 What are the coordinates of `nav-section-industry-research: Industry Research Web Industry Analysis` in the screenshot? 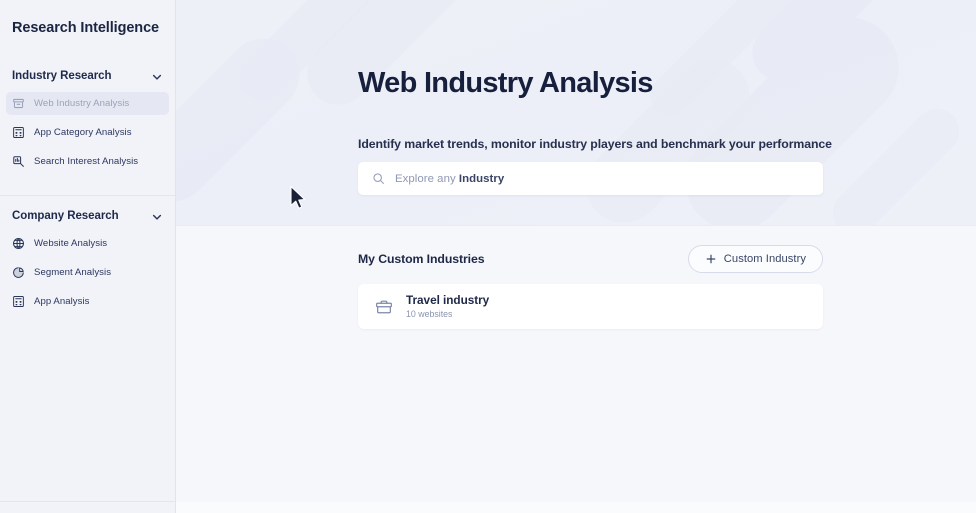 It's located at (87, 125).